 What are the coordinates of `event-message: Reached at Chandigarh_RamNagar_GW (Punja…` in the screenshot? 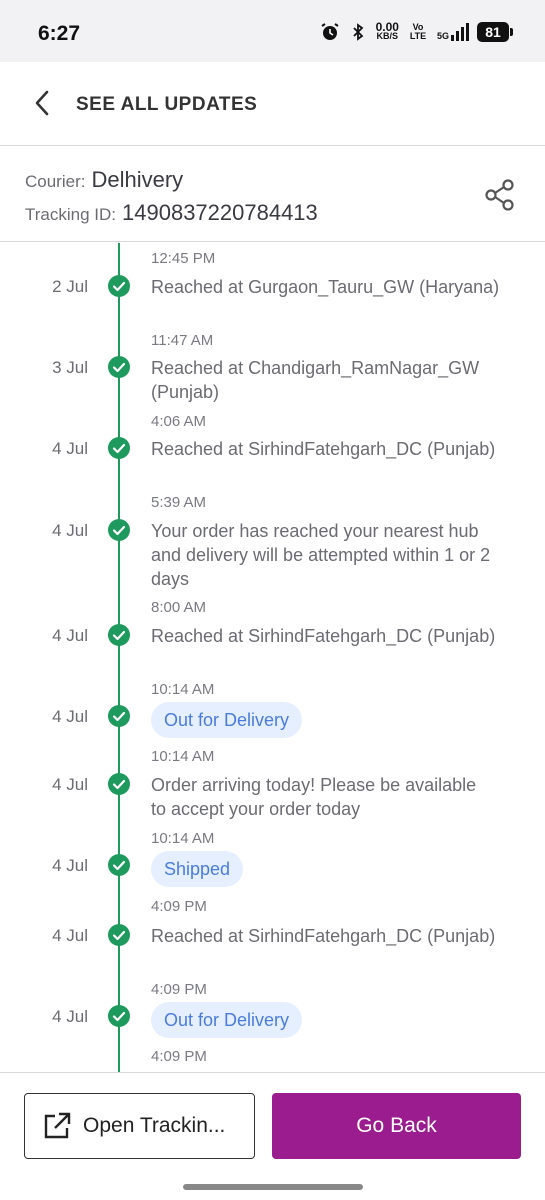 It's located at (315, 380).